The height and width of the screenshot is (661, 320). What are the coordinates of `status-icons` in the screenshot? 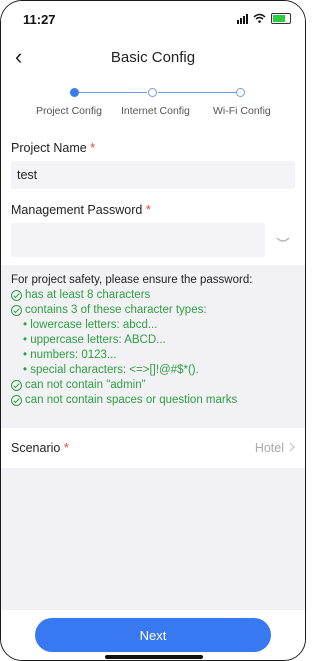 It's located at (264, 18).